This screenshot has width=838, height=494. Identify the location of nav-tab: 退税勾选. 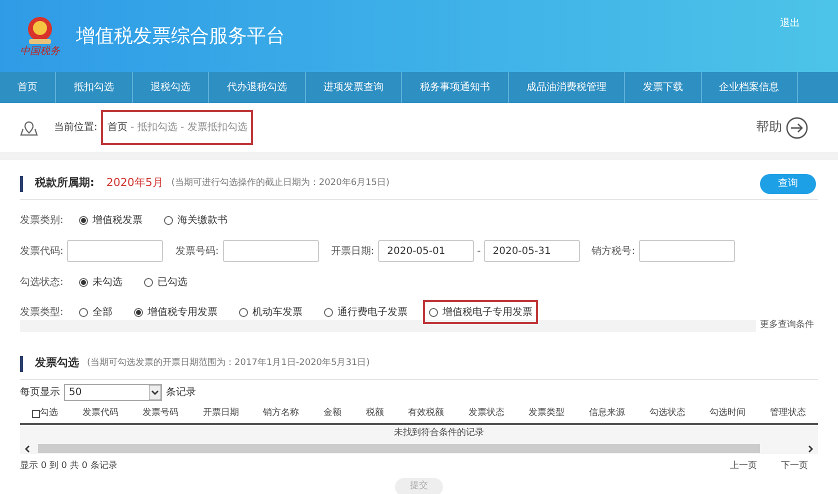
(171, 87).